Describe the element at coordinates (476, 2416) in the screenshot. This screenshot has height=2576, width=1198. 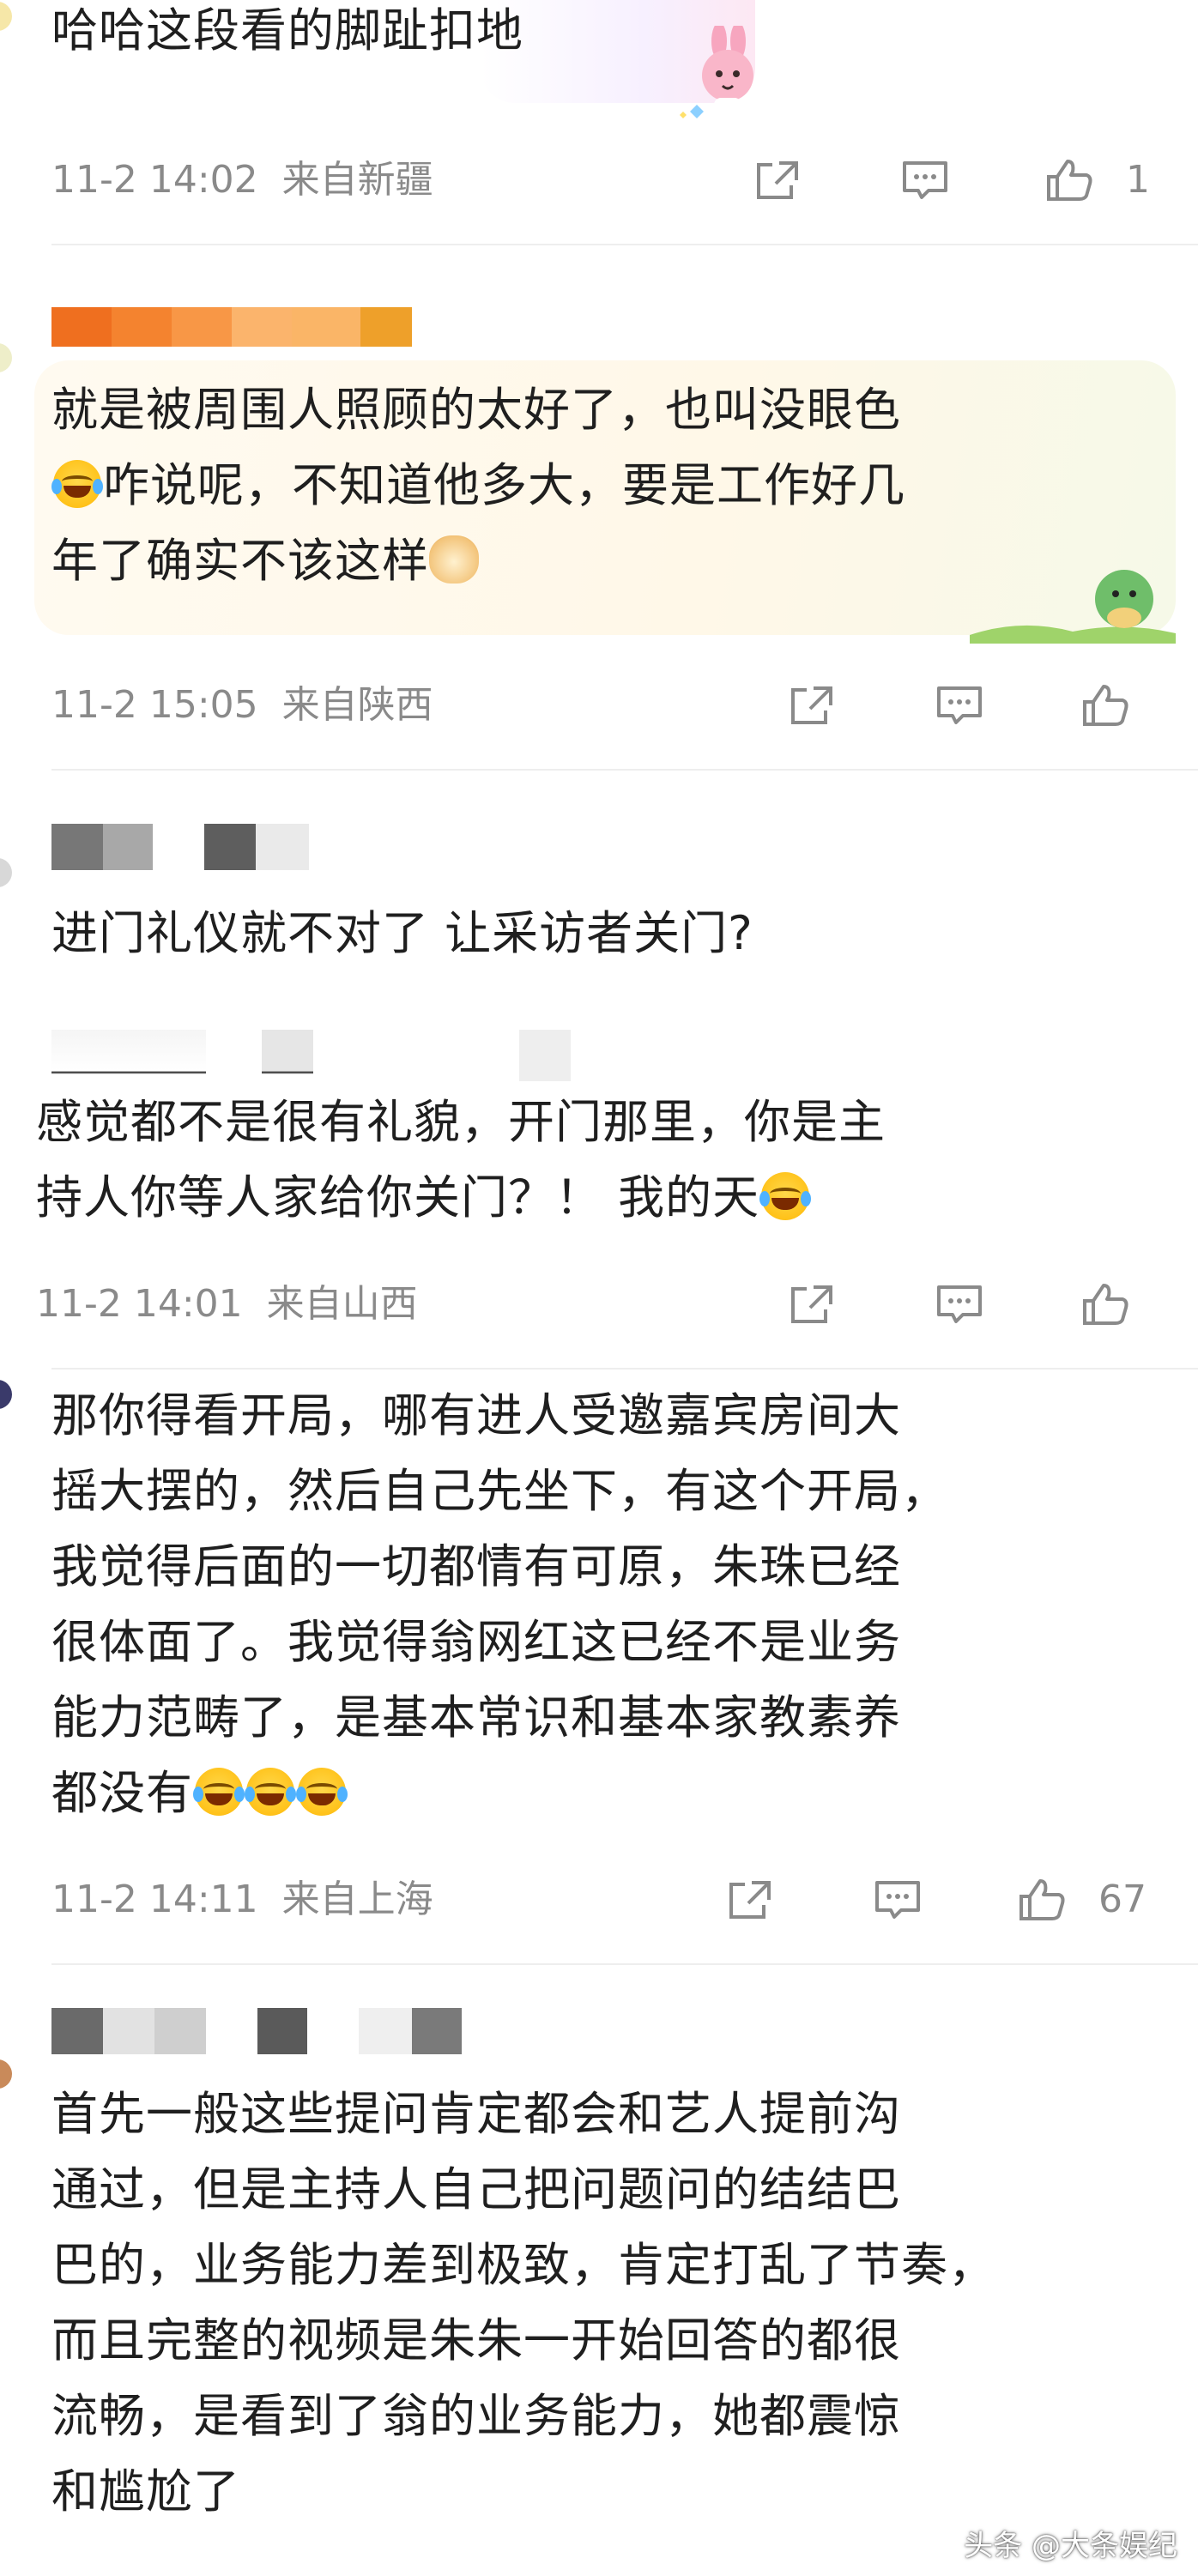
I see `comment-text-line: 流畅，是看到了翁的业务能力，她都震惊` at that location.